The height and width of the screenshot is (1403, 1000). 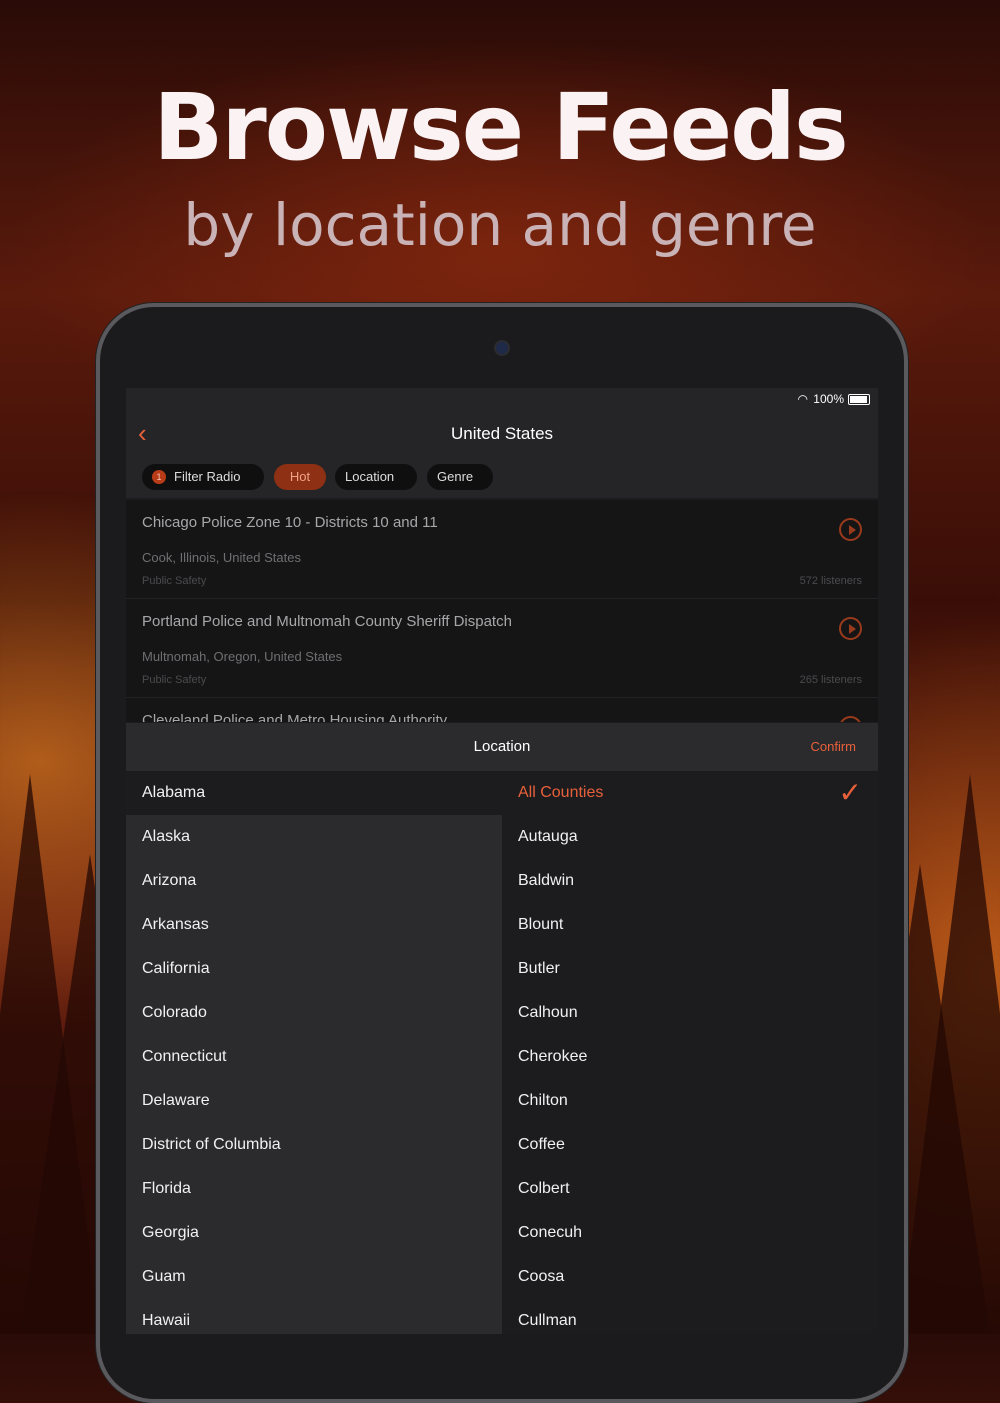 I want to click on county-item: Calhoun, so click(x=690, y=1013).